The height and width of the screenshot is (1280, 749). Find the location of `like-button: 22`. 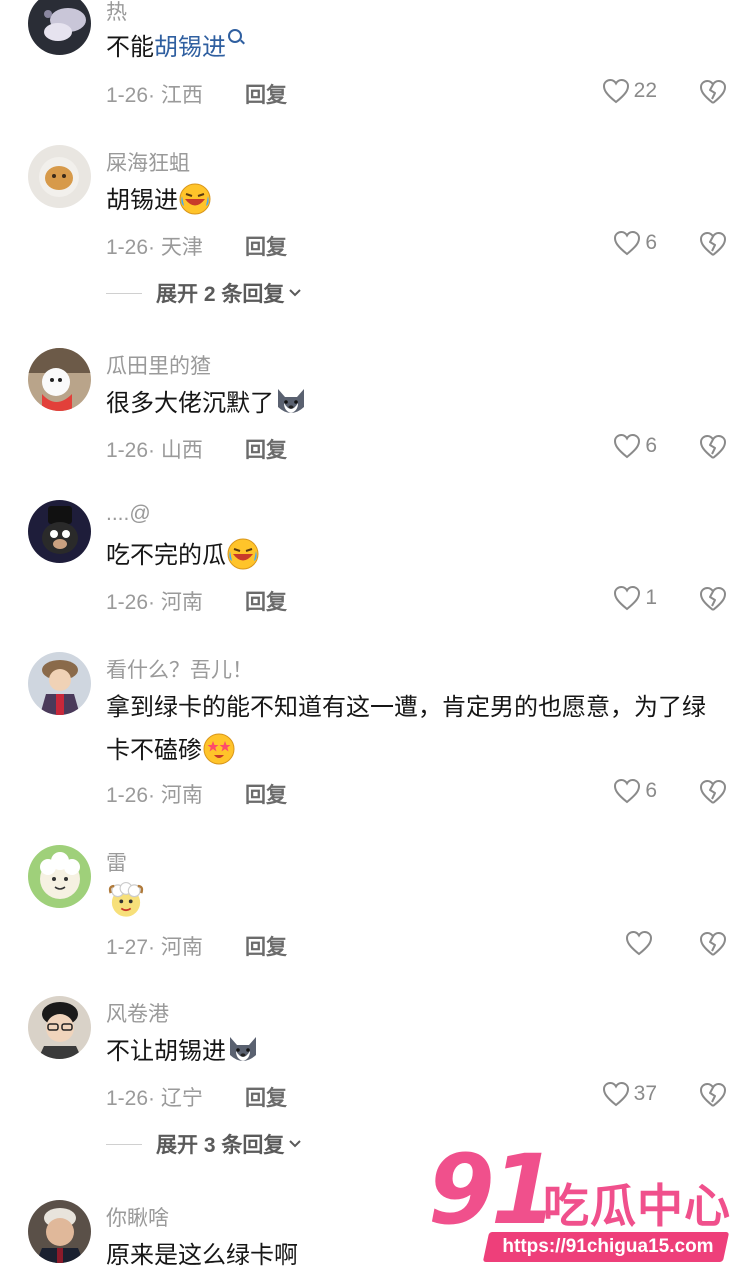

like-button: 22 is located at coordinates (629, 91).